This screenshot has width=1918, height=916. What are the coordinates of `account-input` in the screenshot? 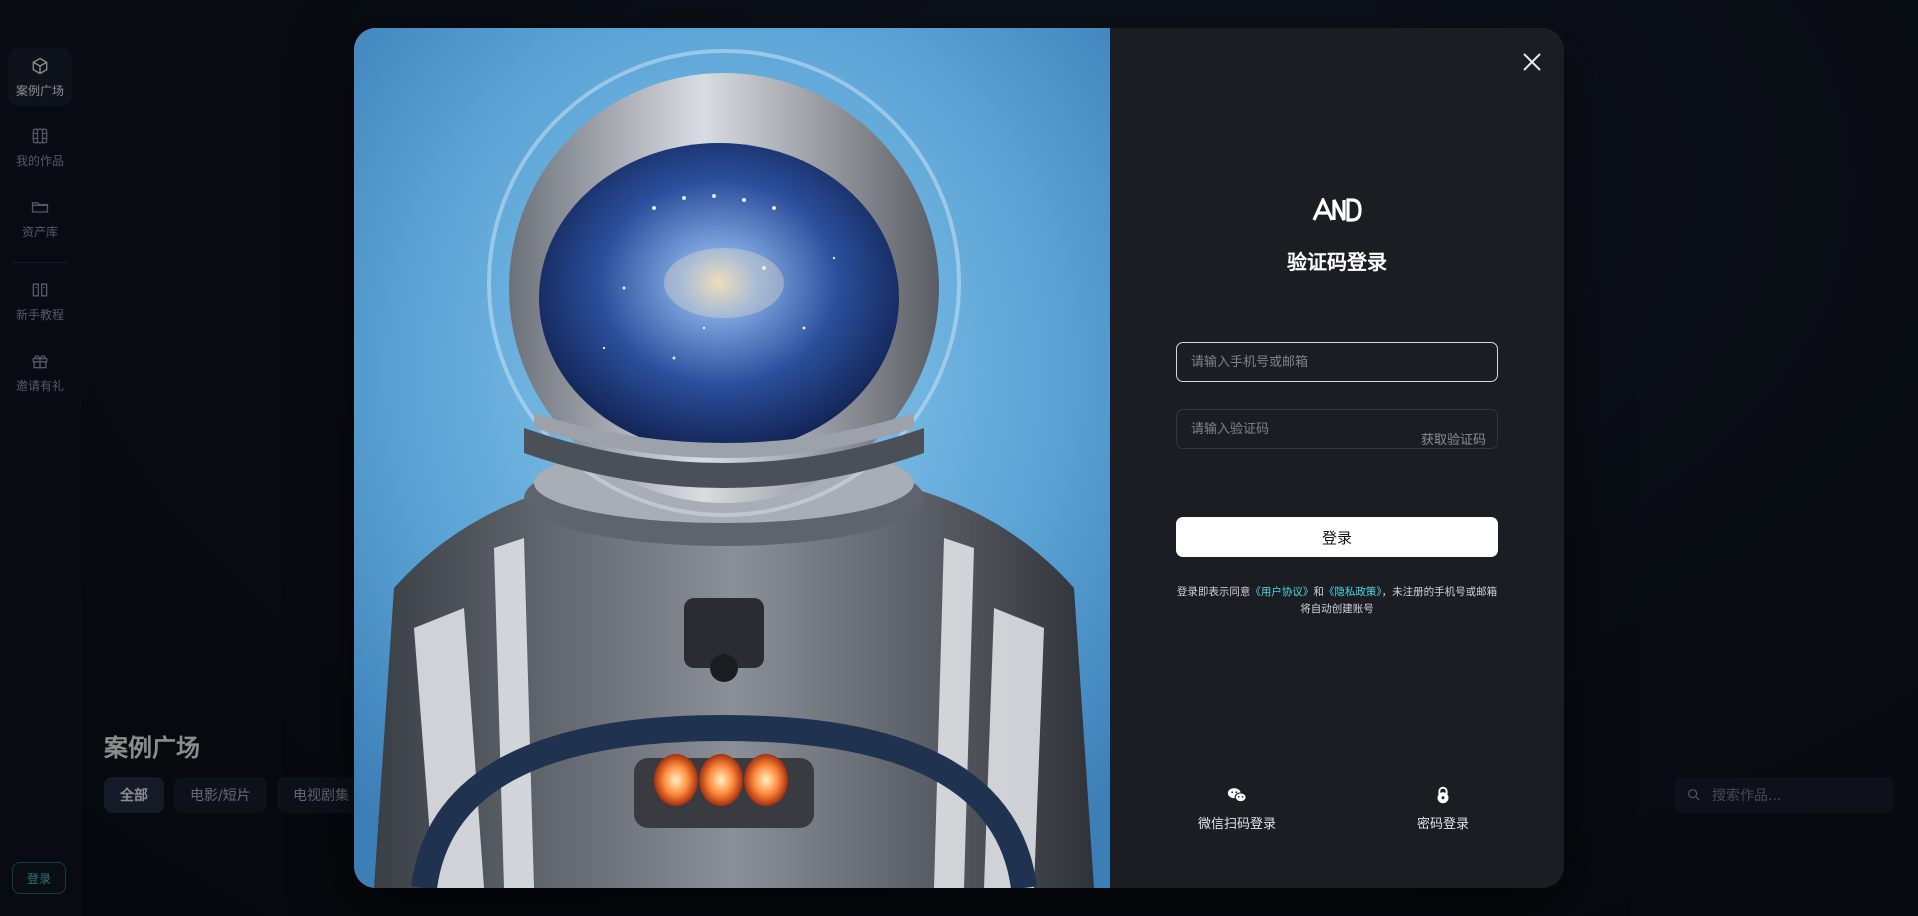 It's located at (1337, 362).